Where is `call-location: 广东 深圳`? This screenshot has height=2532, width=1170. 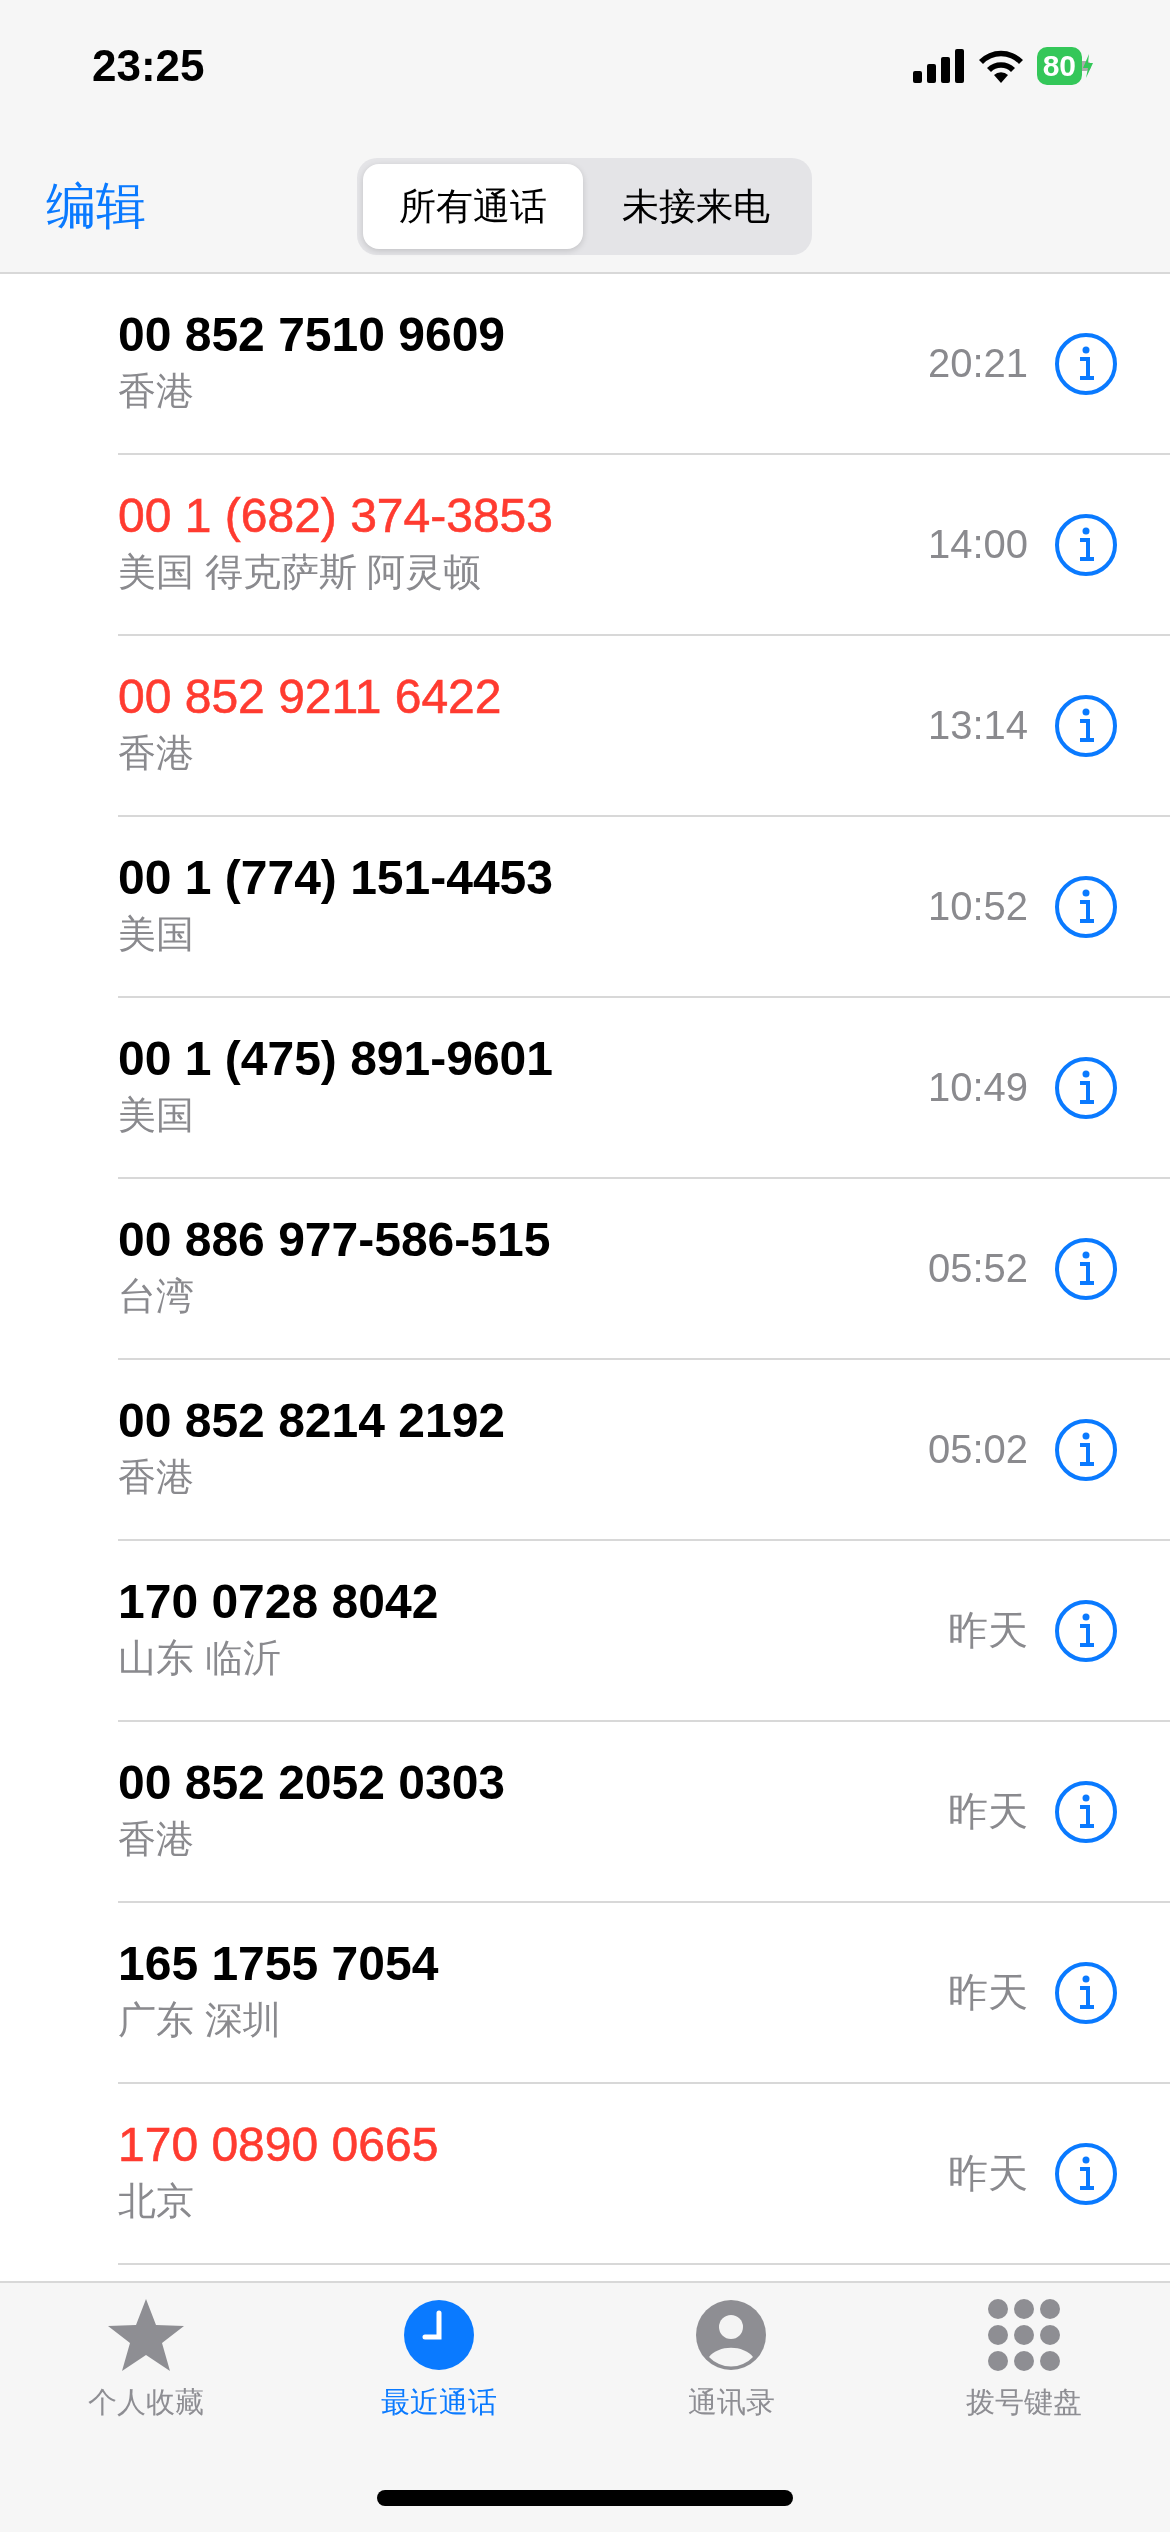 call-location: 广东 深圳 is located at coordinates (200, 2020).